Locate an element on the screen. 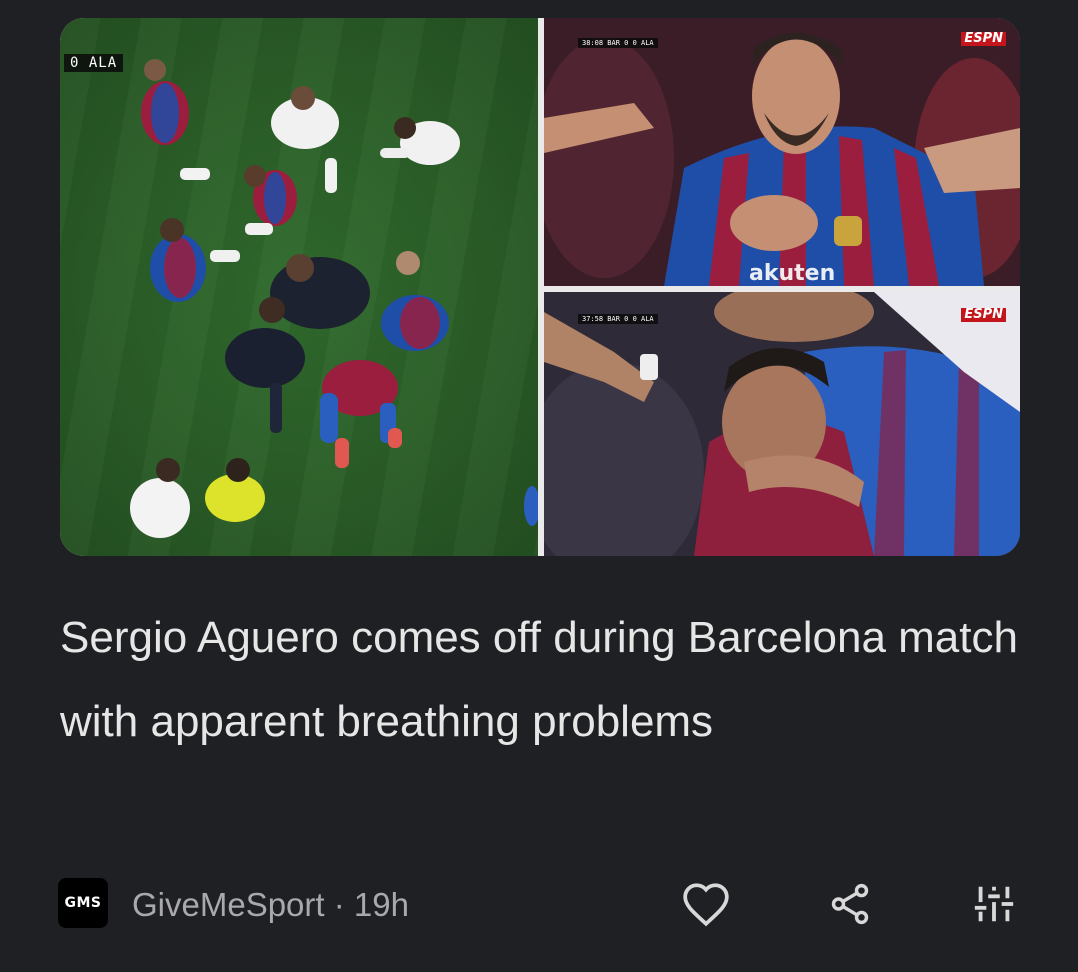 This screenshot has height=972, width=1078. scoreboard: 38:08 BAR 0 0 ALA is located at coordinates (618, 43).